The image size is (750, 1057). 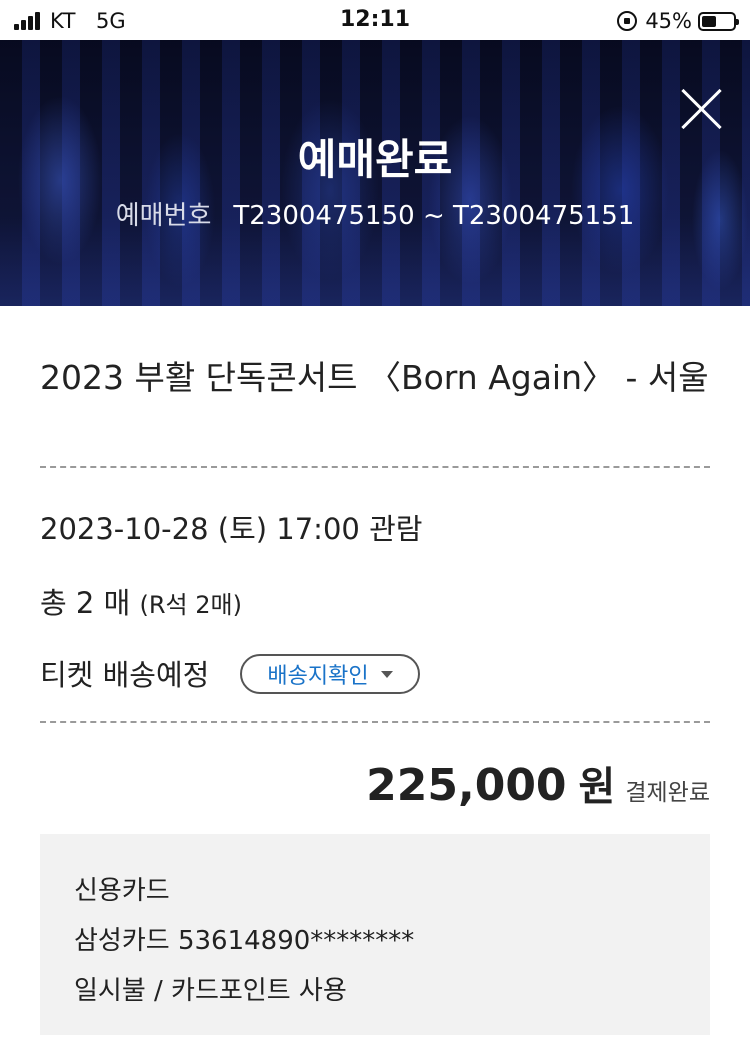 What do you see at coordinates (701, 109) in the screenshot?
I see `close-button` at bounding box center [701, 109].